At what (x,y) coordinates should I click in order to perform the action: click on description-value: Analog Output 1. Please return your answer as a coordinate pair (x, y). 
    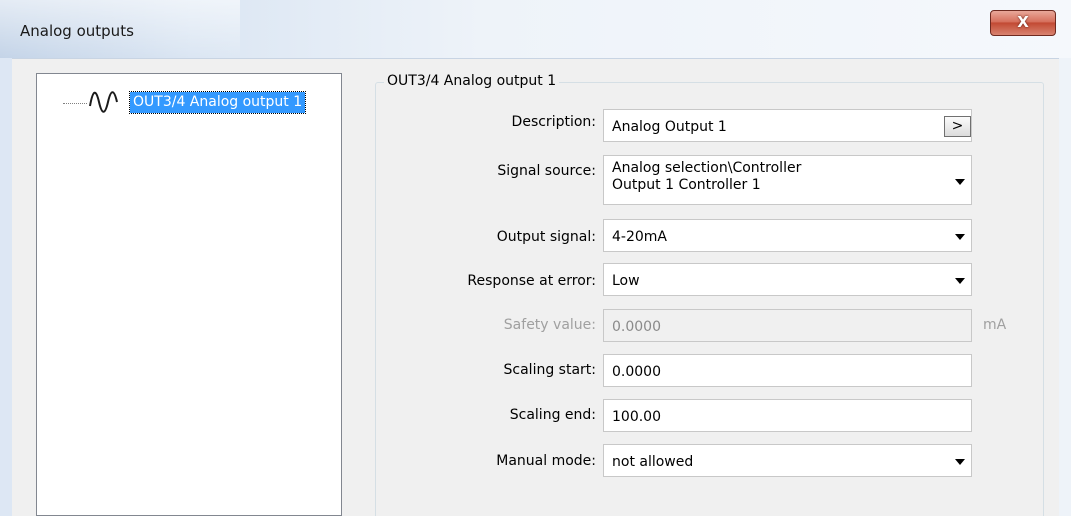
    Looking at the image, I should click on (669, 127).